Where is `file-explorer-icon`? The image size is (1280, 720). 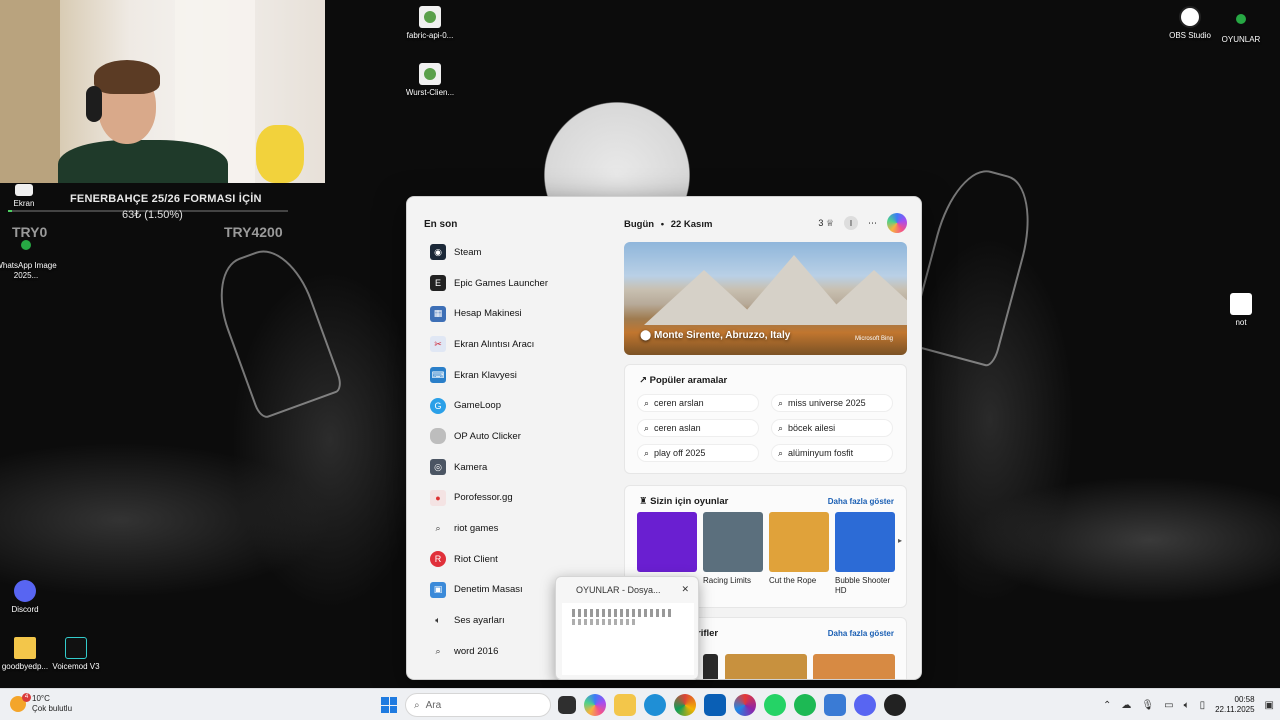
file-explorer-icon is located at coordinates (625, 705).